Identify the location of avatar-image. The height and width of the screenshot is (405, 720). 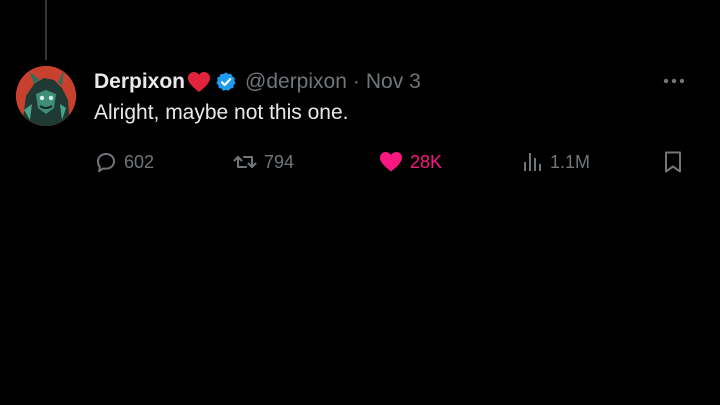
(46, 96).